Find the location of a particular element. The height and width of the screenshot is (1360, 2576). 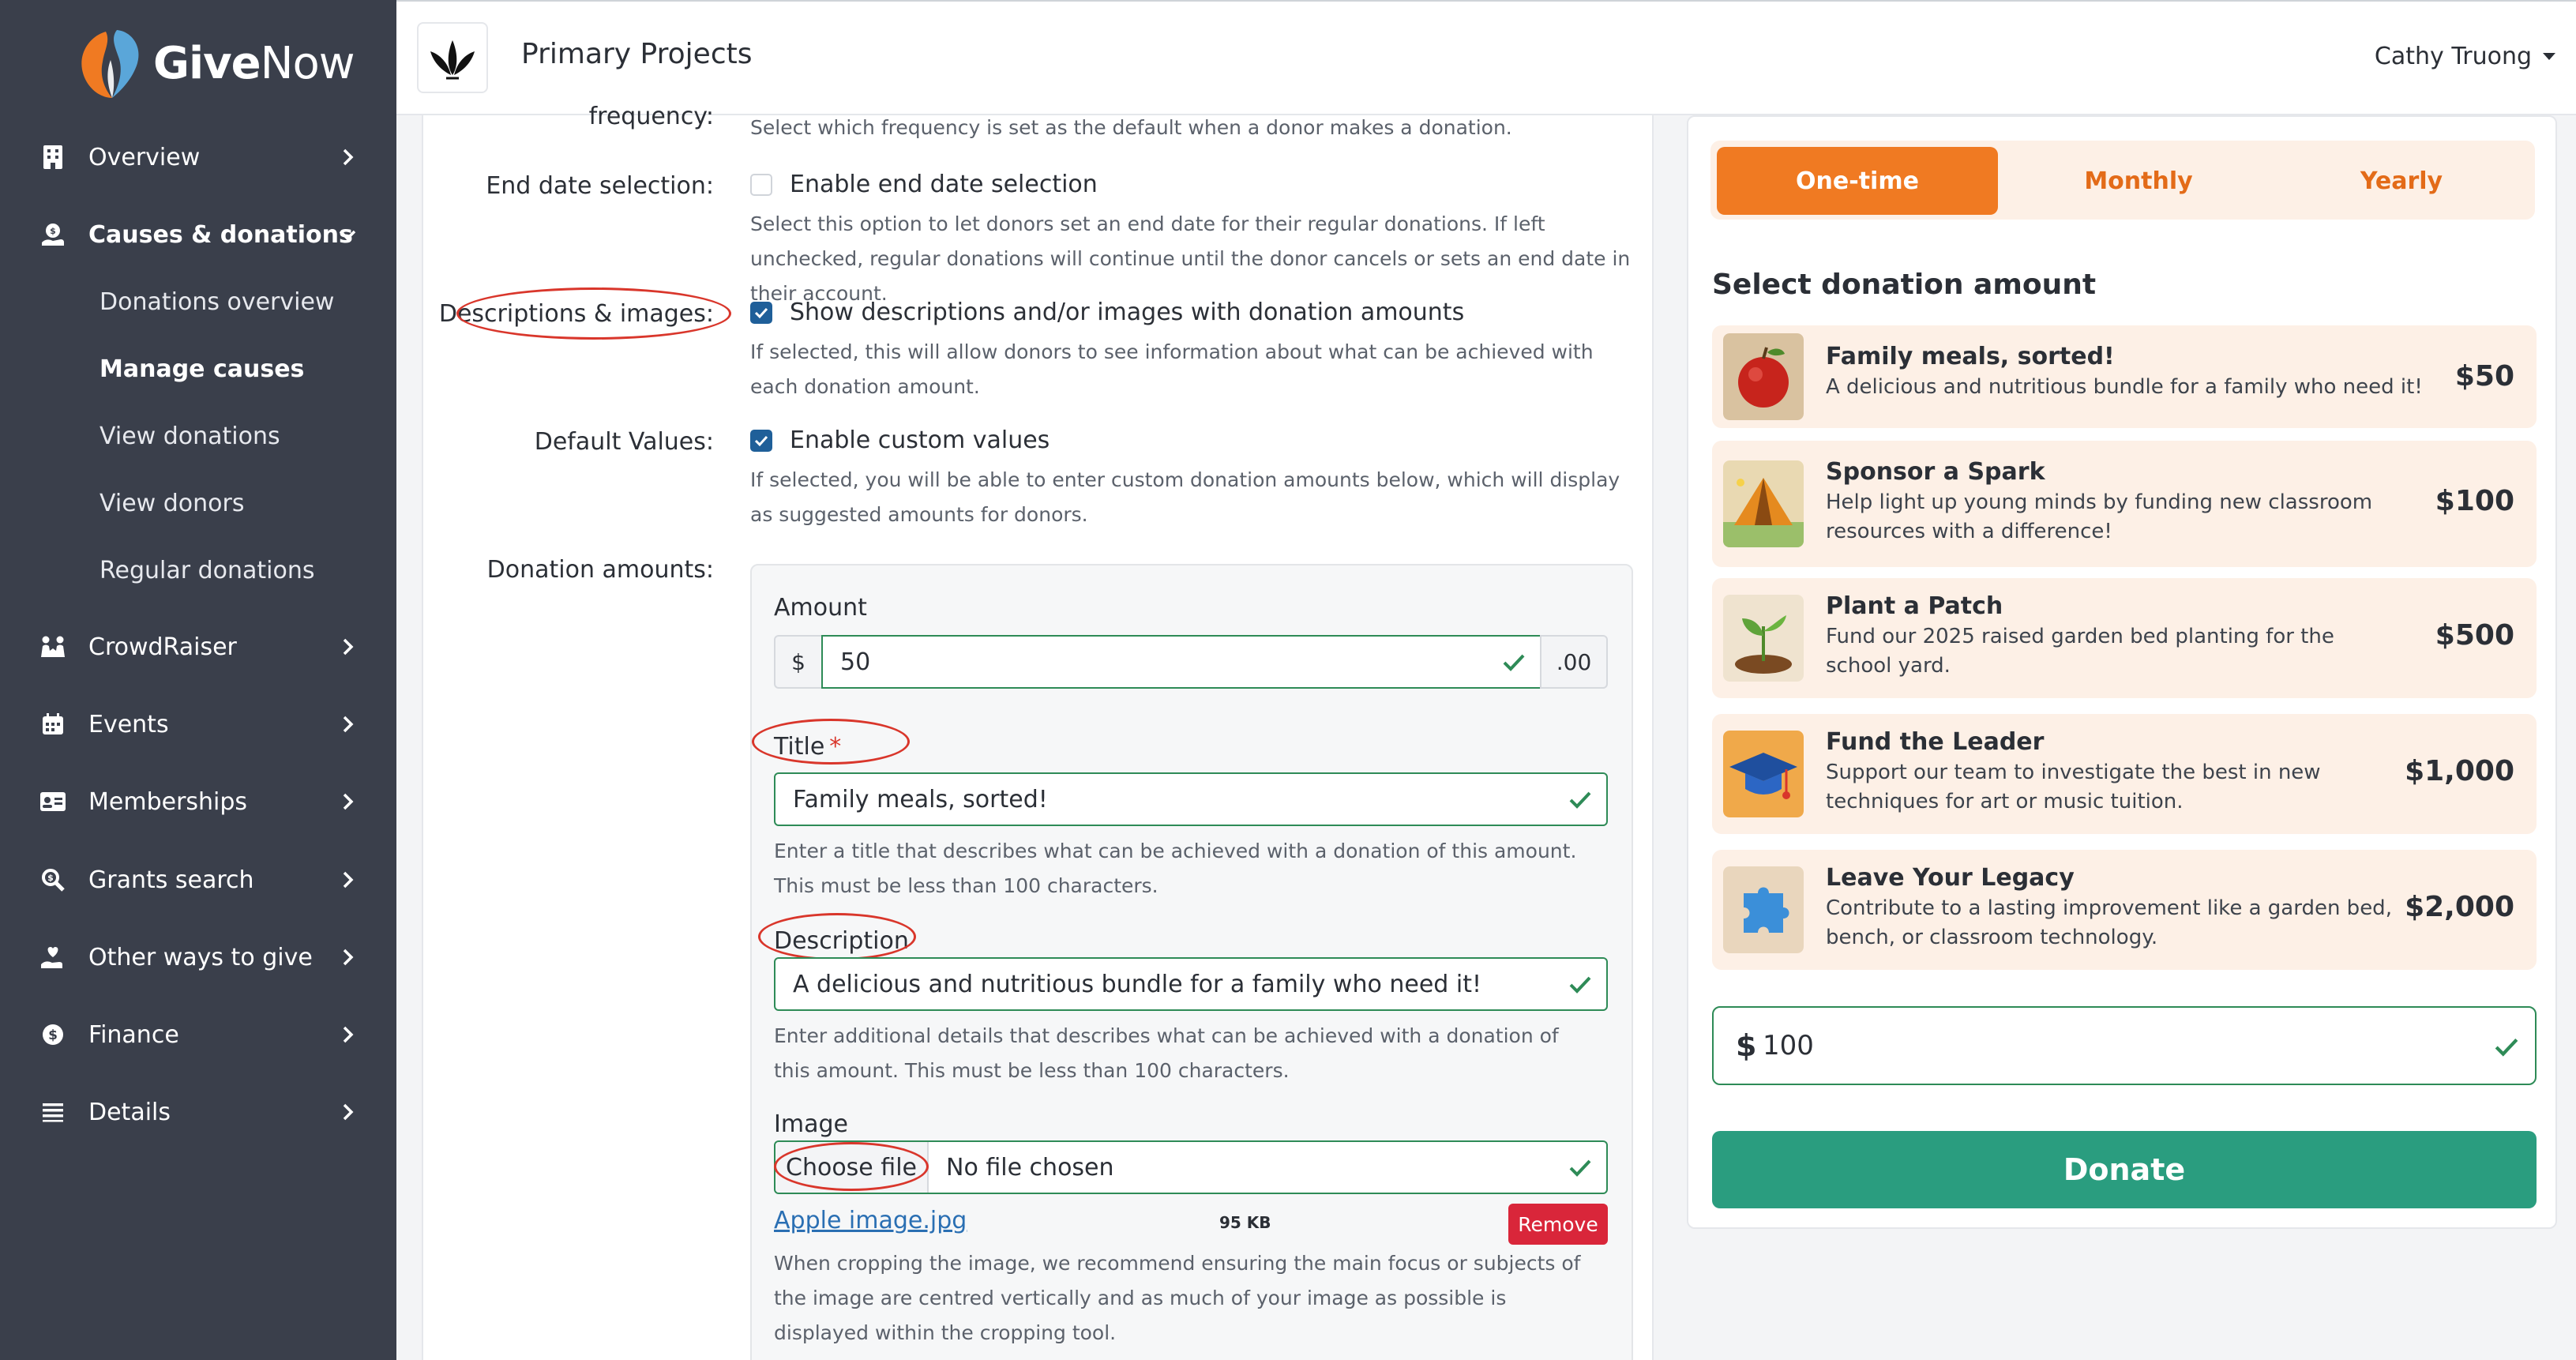

file-status: No file chosen is located at coordinates (1030, 1167).